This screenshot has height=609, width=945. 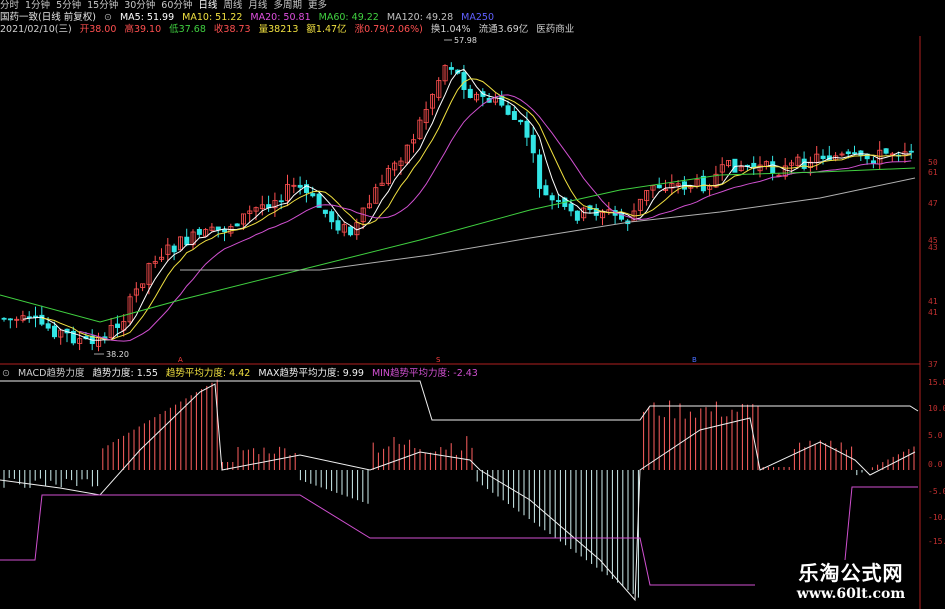 What do you see at coordinates (465, 40) in the screenshot?
I see `high-annotation: 57.98` at bounding box center [465, 40].